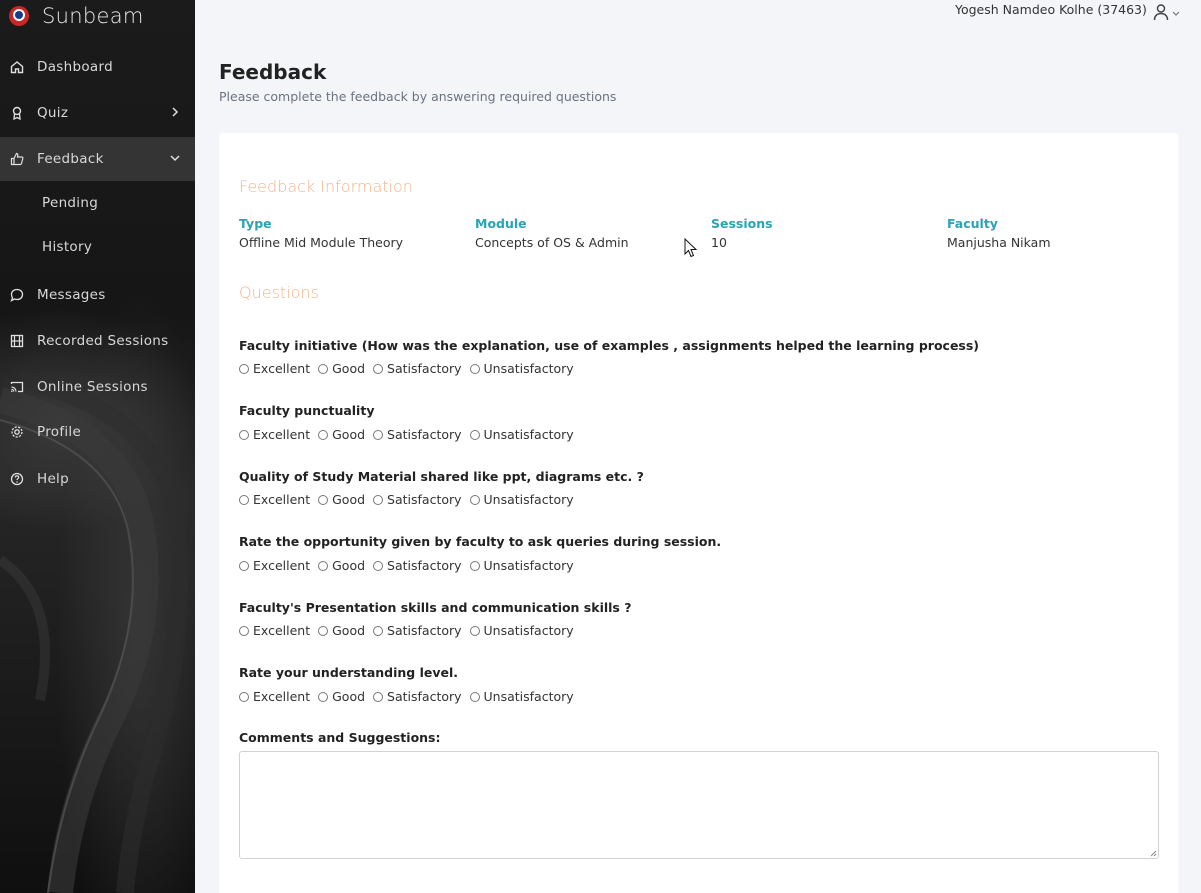 The width and height of the screenshot is (1201, 893). What do you see at coordinates (92, 387) in the screenshot?
I see `sidebar-item-label: Online Sessions` at bounding box center [92, 387].